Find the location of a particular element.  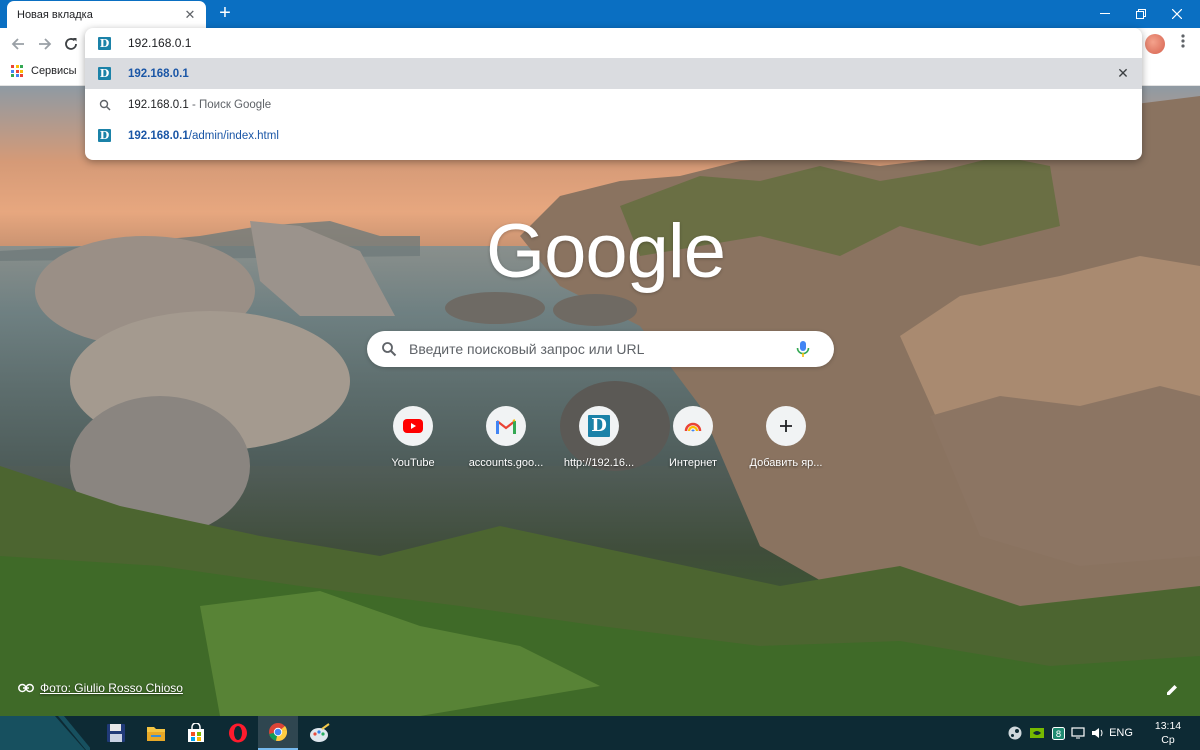

address-input is located at coordinates (428, 43).